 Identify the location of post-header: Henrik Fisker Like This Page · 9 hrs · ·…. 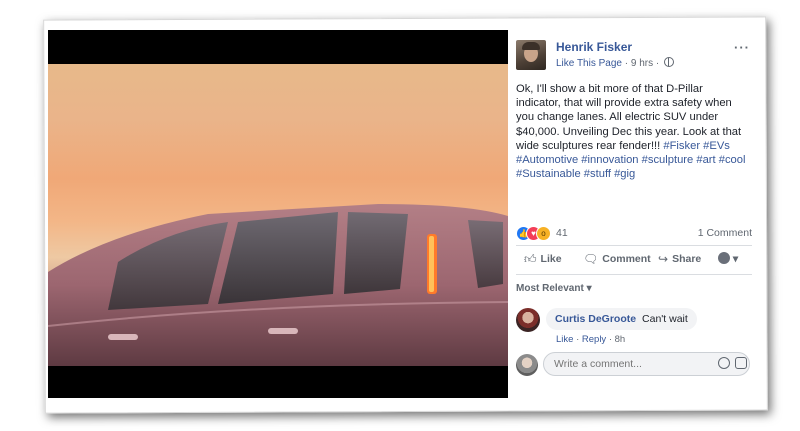
(634, 56).